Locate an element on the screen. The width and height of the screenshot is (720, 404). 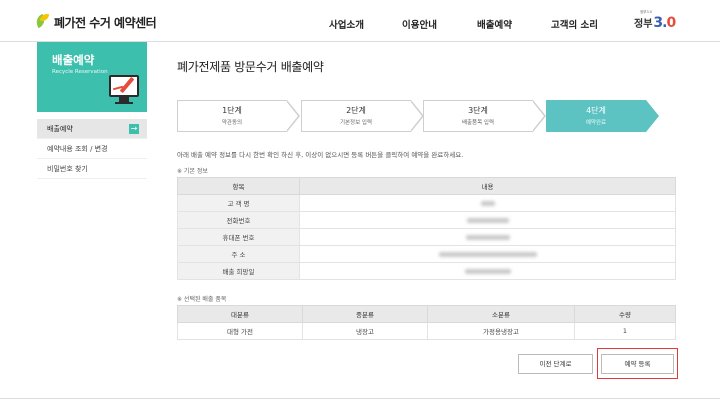
step-3: 3단계 배출품목 입력 is located at coordinates (484, 116).